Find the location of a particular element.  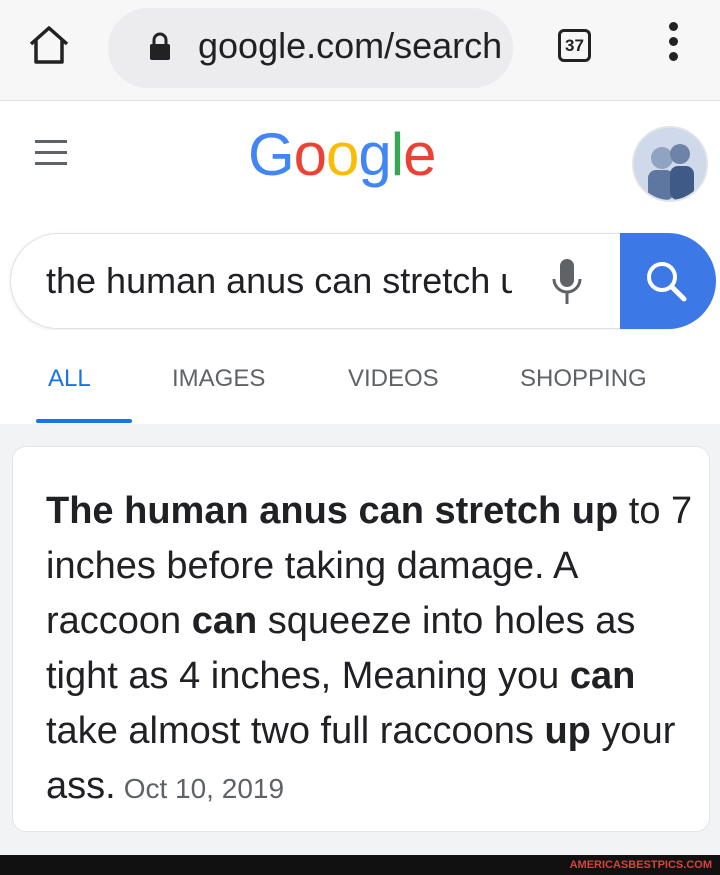

tab-shopping: SHOPPING is located at coordinates (583, 379).